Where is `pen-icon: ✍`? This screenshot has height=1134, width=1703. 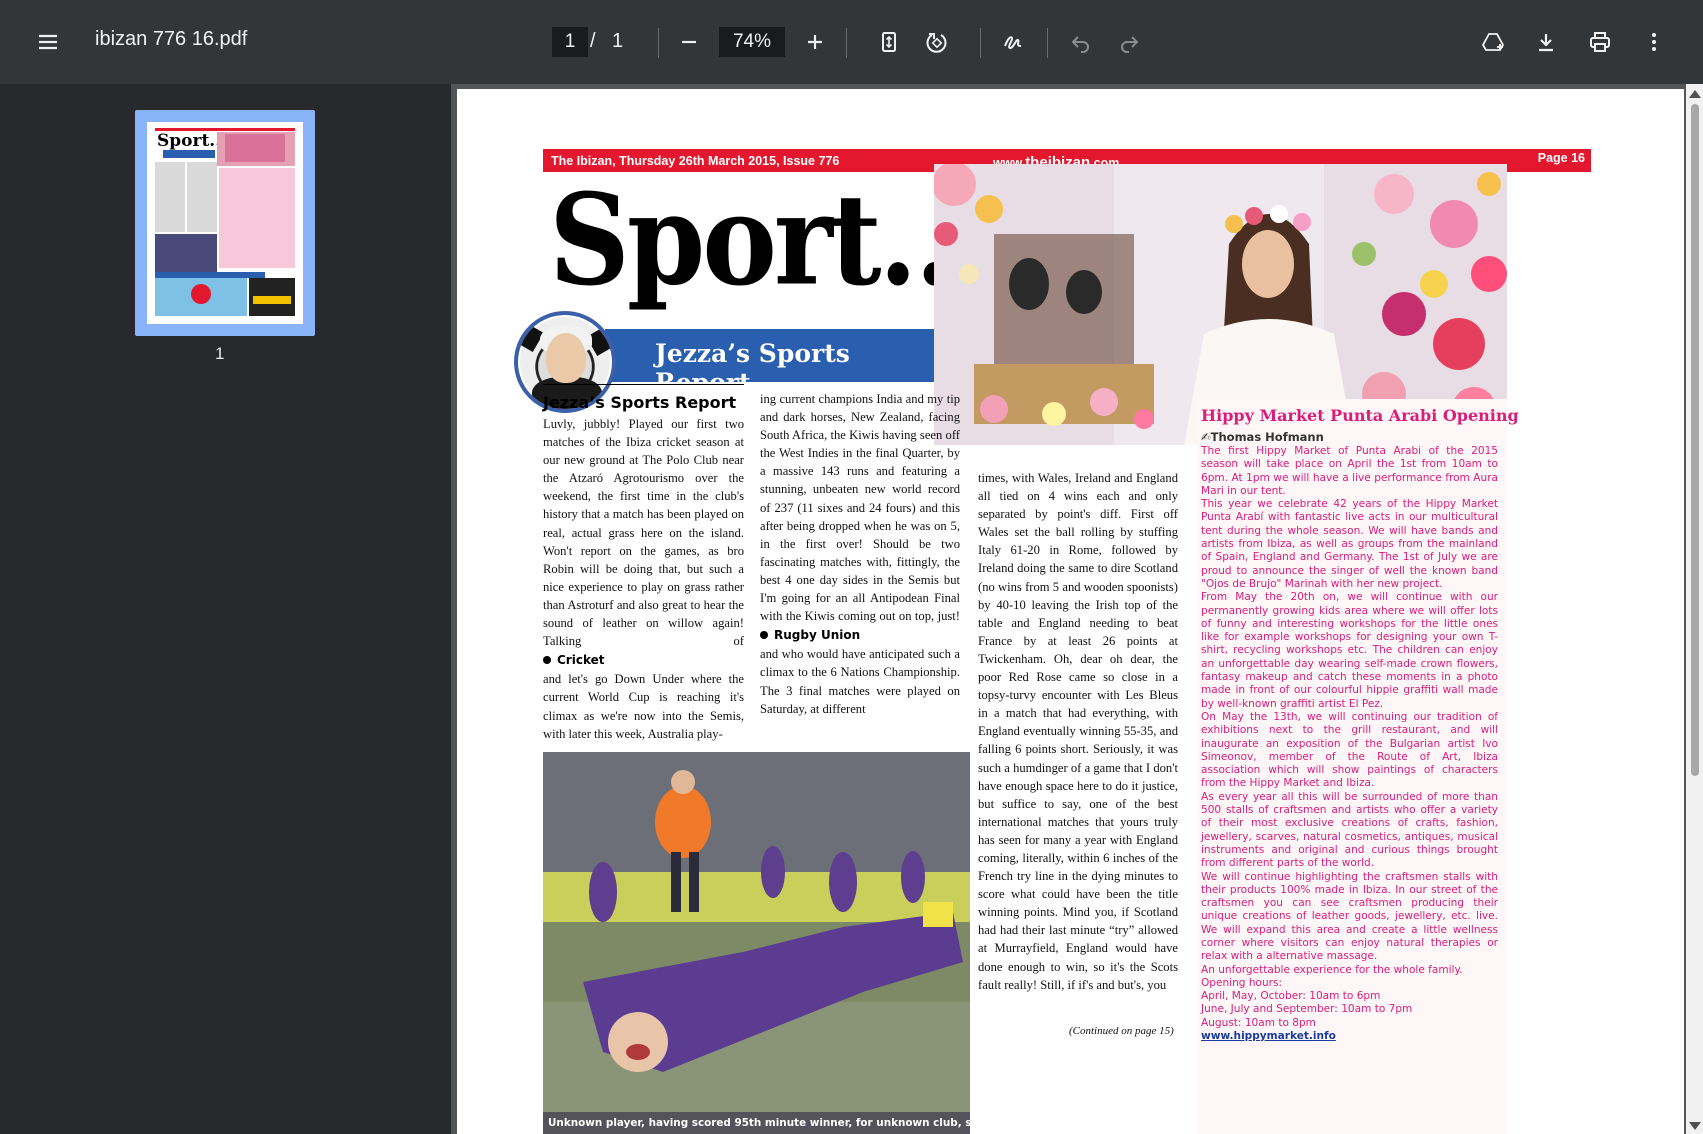
pen-icon: ✍ is located at coordinates (1206, 437).